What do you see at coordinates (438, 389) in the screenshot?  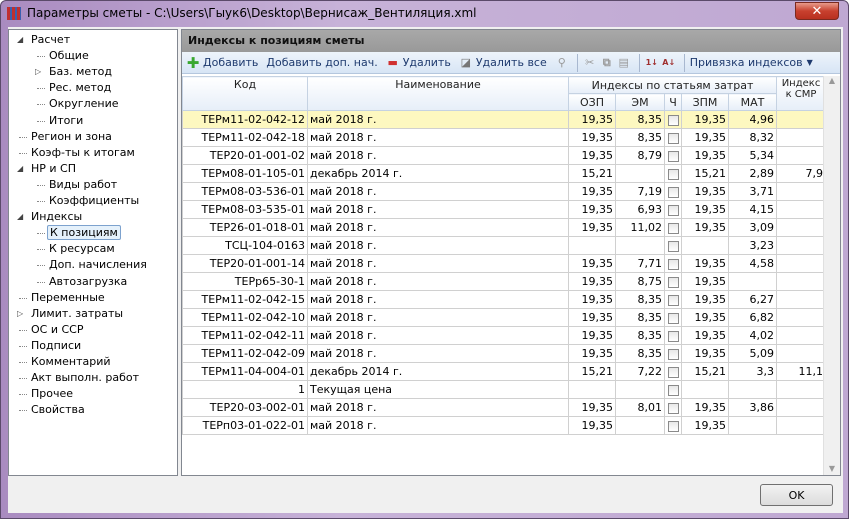 I see `cell-name: Текущая цена` at bounding box center [438, 389].